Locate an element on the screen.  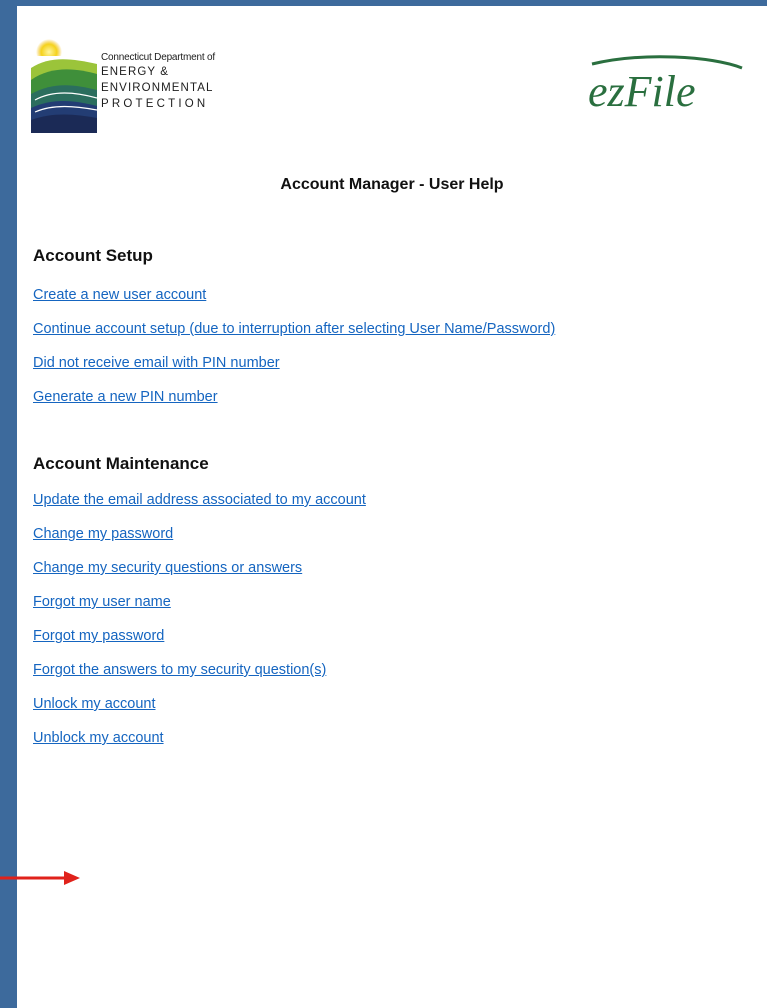
ezfile-logo: ezFile is located at coordinates (665, 85).